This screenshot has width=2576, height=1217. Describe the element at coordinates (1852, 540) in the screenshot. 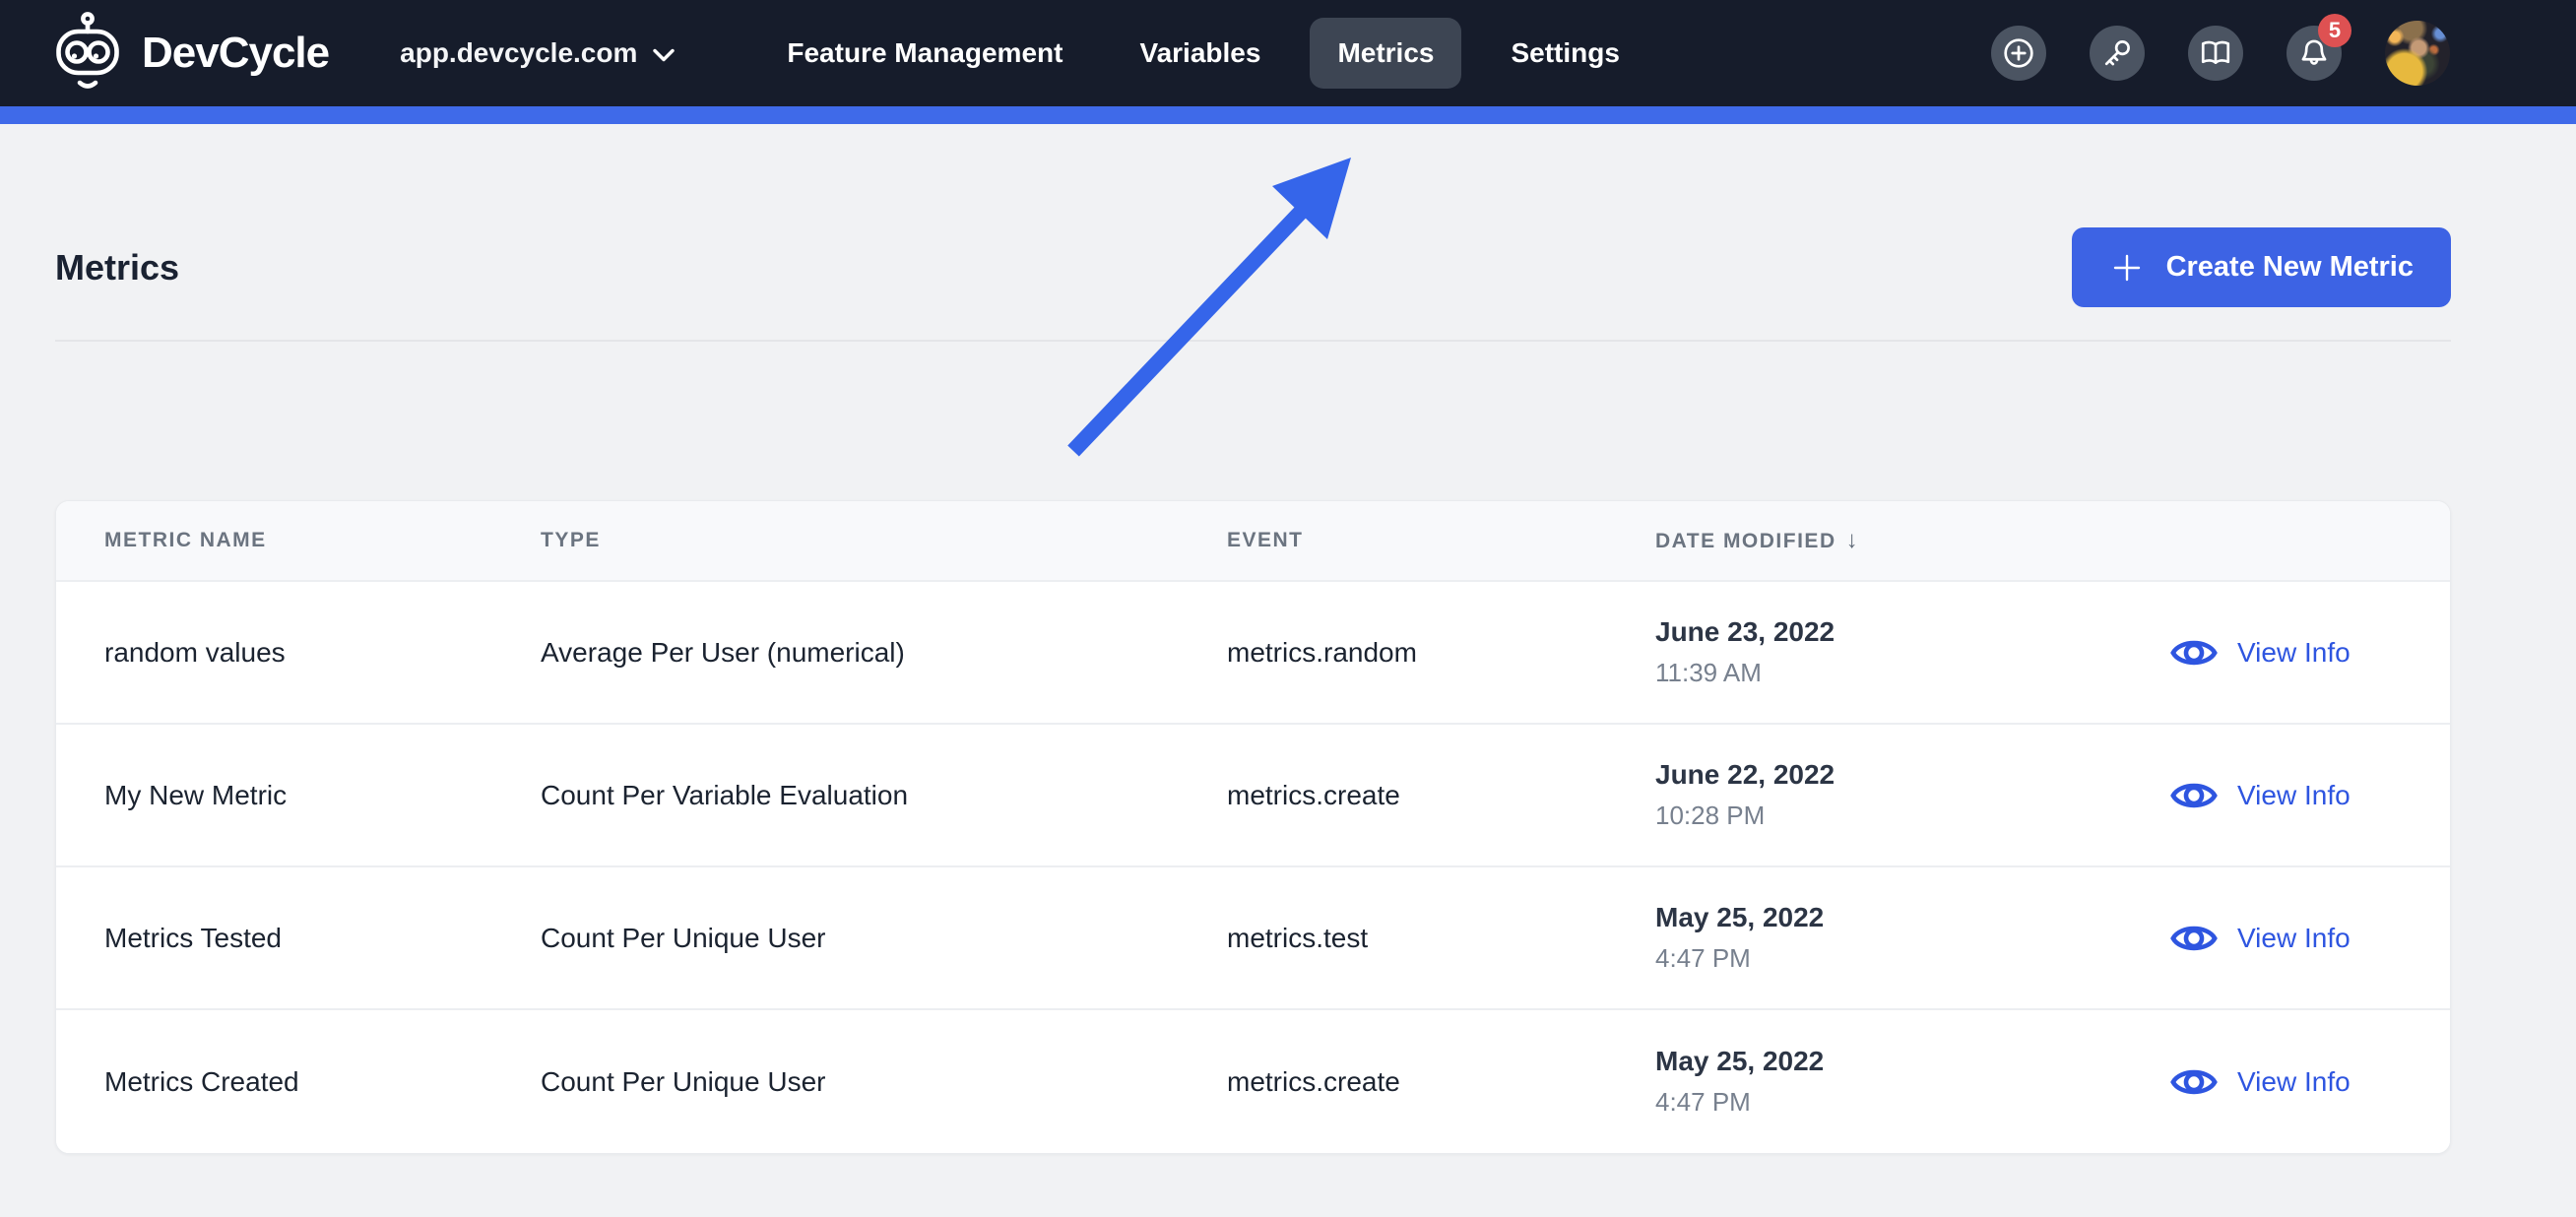

I see `sort-descending-icon: ↓` at that location.